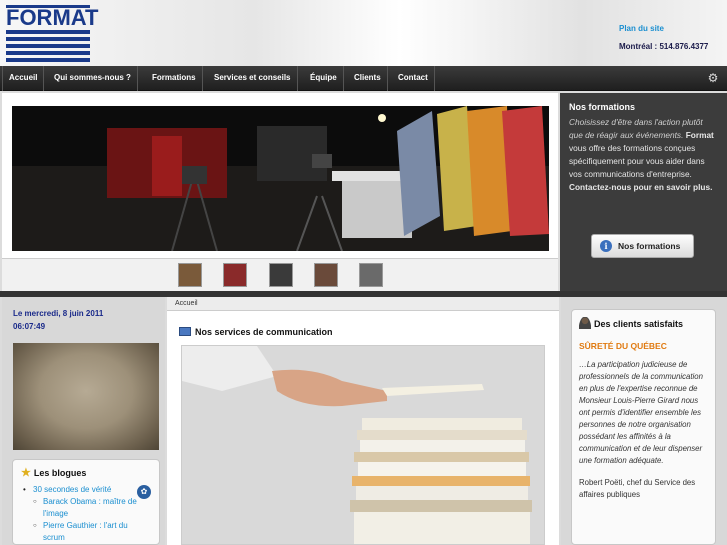  What do you see at coordinates (413, 78) in the screenshot?
I see `nav-item-contact: Contact` at bounding box center [413, 78].